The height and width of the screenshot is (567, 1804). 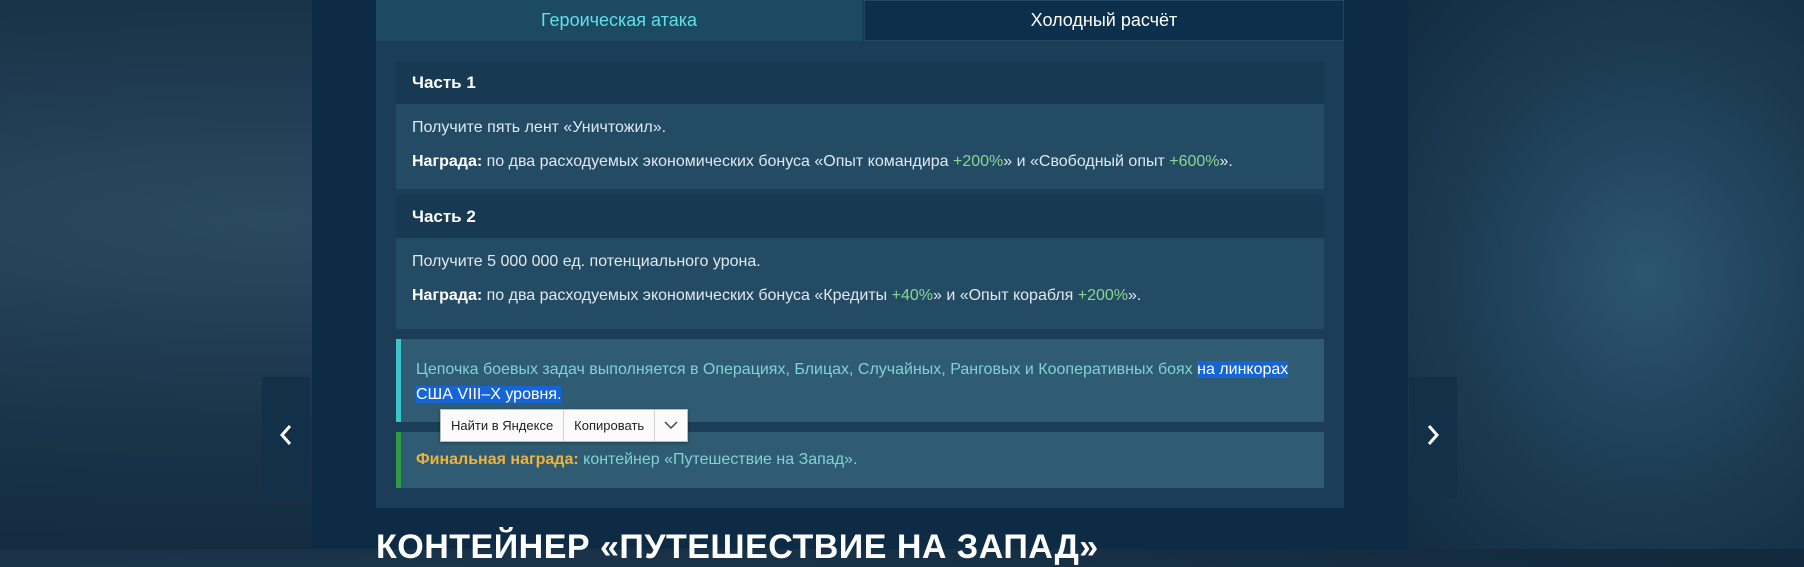 What do you see at coordinates (860, 82) in the screenshot?
I see `part-1-header: Часть 1` at bounding box center [860, 82].